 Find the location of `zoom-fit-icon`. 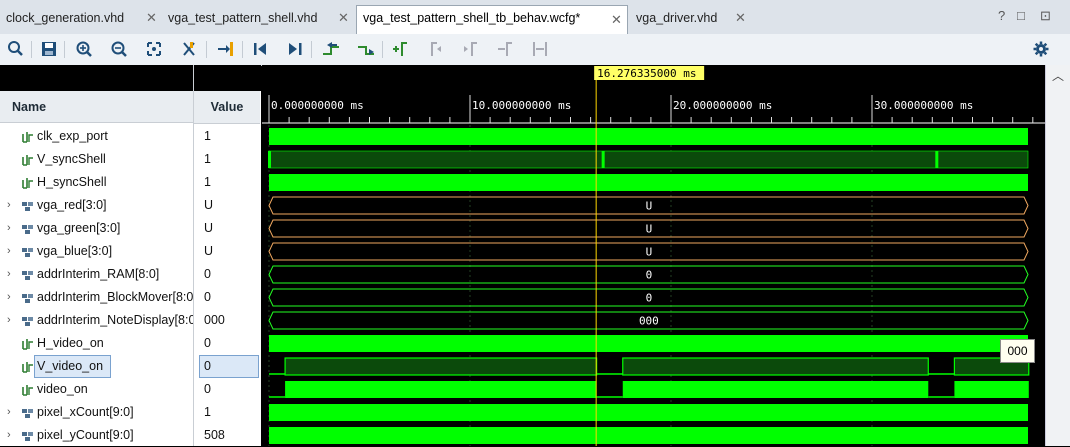

zoom-fit-icon is located at coordinates (154, 49).